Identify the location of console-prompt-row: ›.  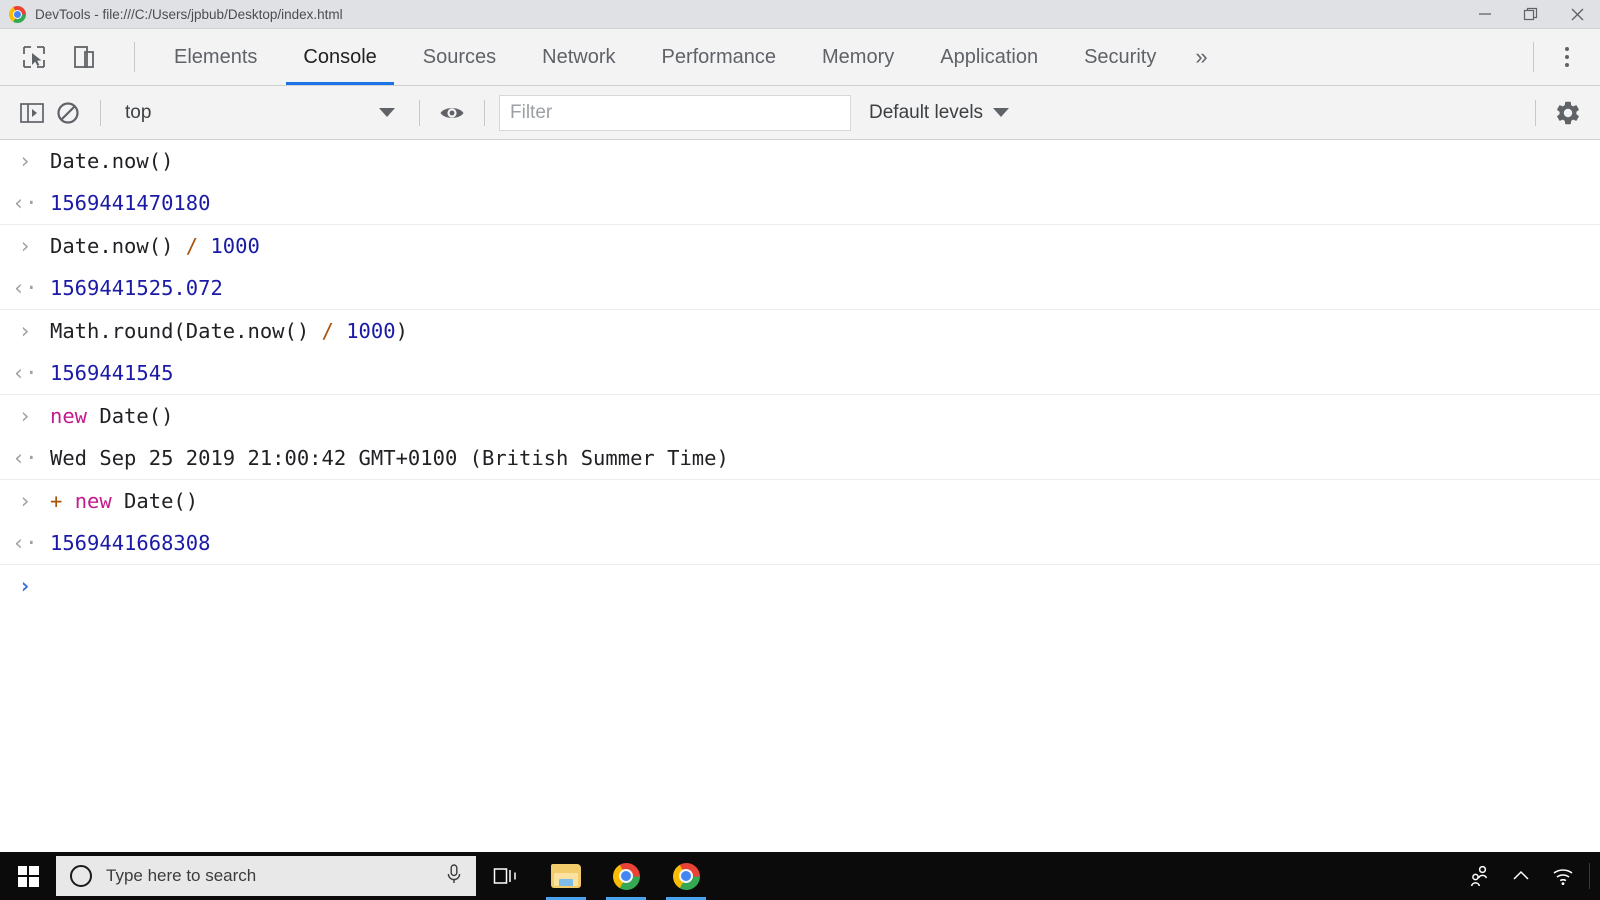
(800, 586).